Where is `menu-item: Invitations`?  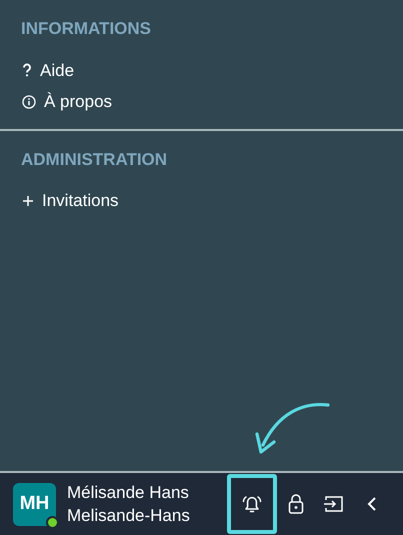
menu-item: Invitations is located at coordinates (70, 201).